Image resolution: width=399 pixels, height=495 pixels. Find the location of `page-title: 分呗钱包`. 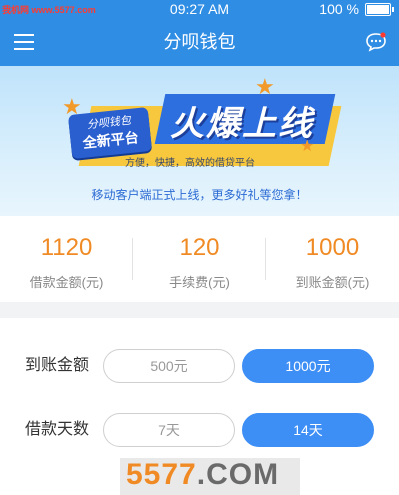

page-title: 分呗钱包 is located at coordinates (199, 42).